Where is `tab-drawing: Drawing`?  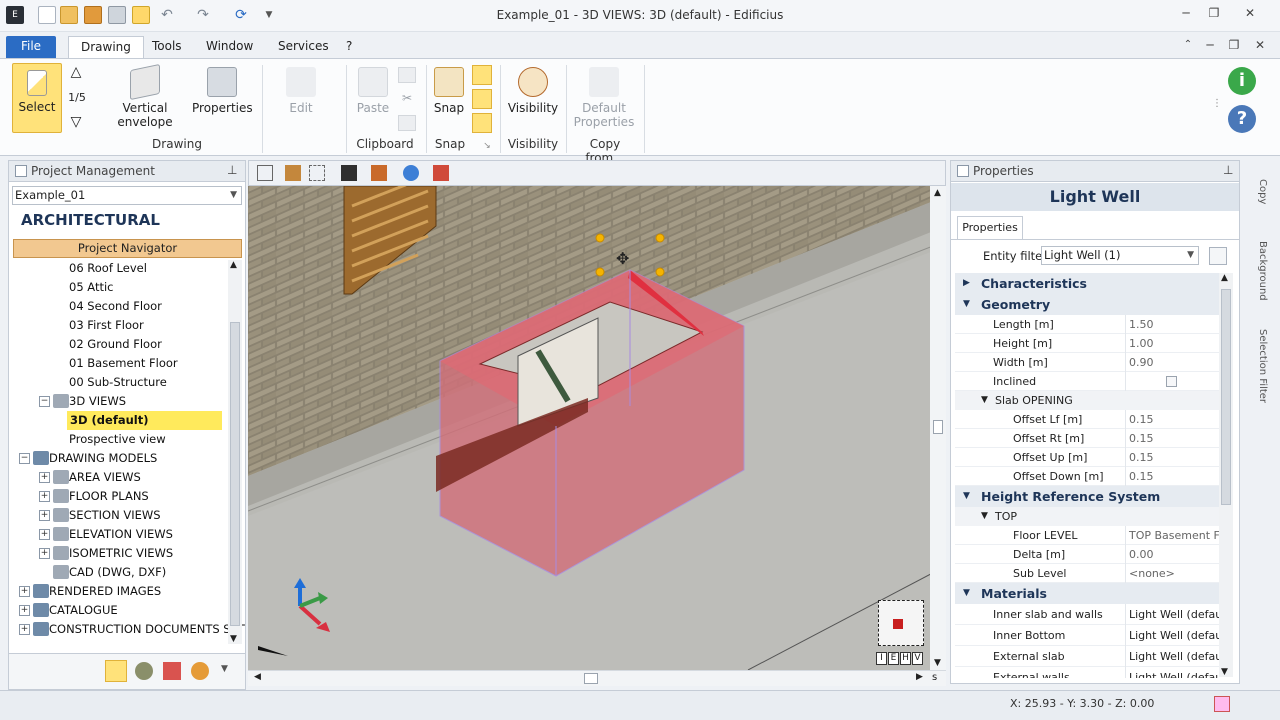
tab-drawing: Drawing is located at coordinates (106, 47).